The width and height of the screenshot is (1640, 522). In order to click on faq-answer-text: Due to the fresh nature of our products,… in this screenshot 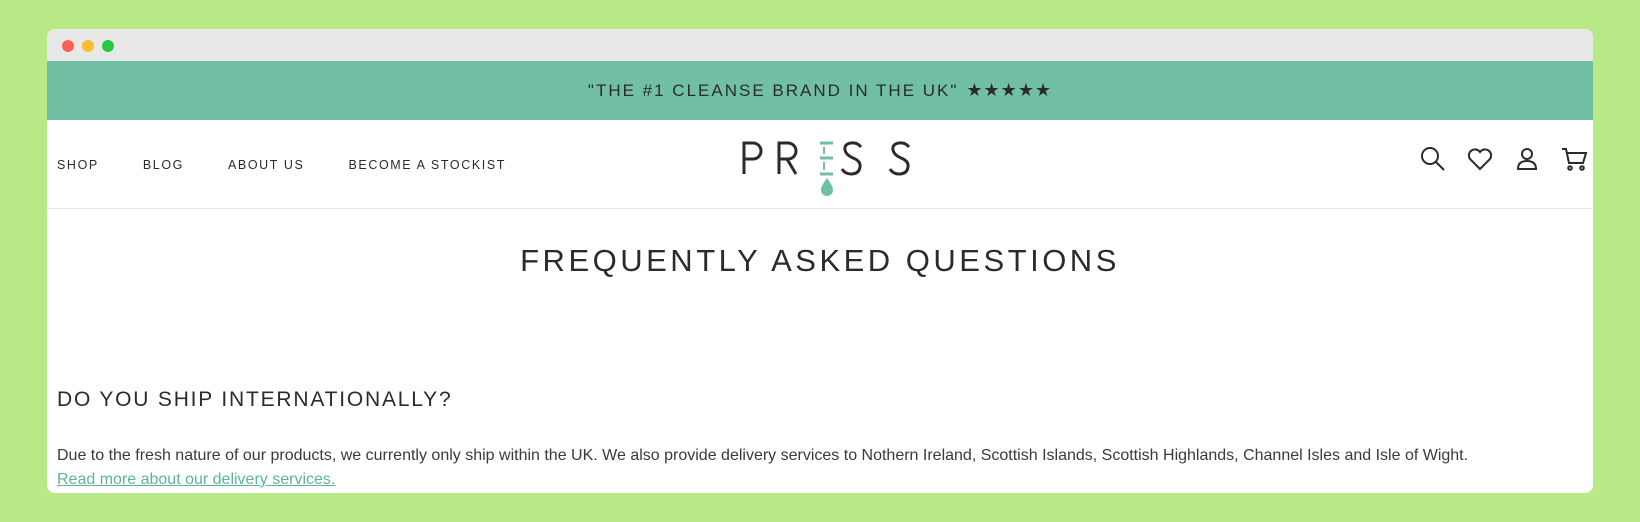, I will do `click(763, 455)`.